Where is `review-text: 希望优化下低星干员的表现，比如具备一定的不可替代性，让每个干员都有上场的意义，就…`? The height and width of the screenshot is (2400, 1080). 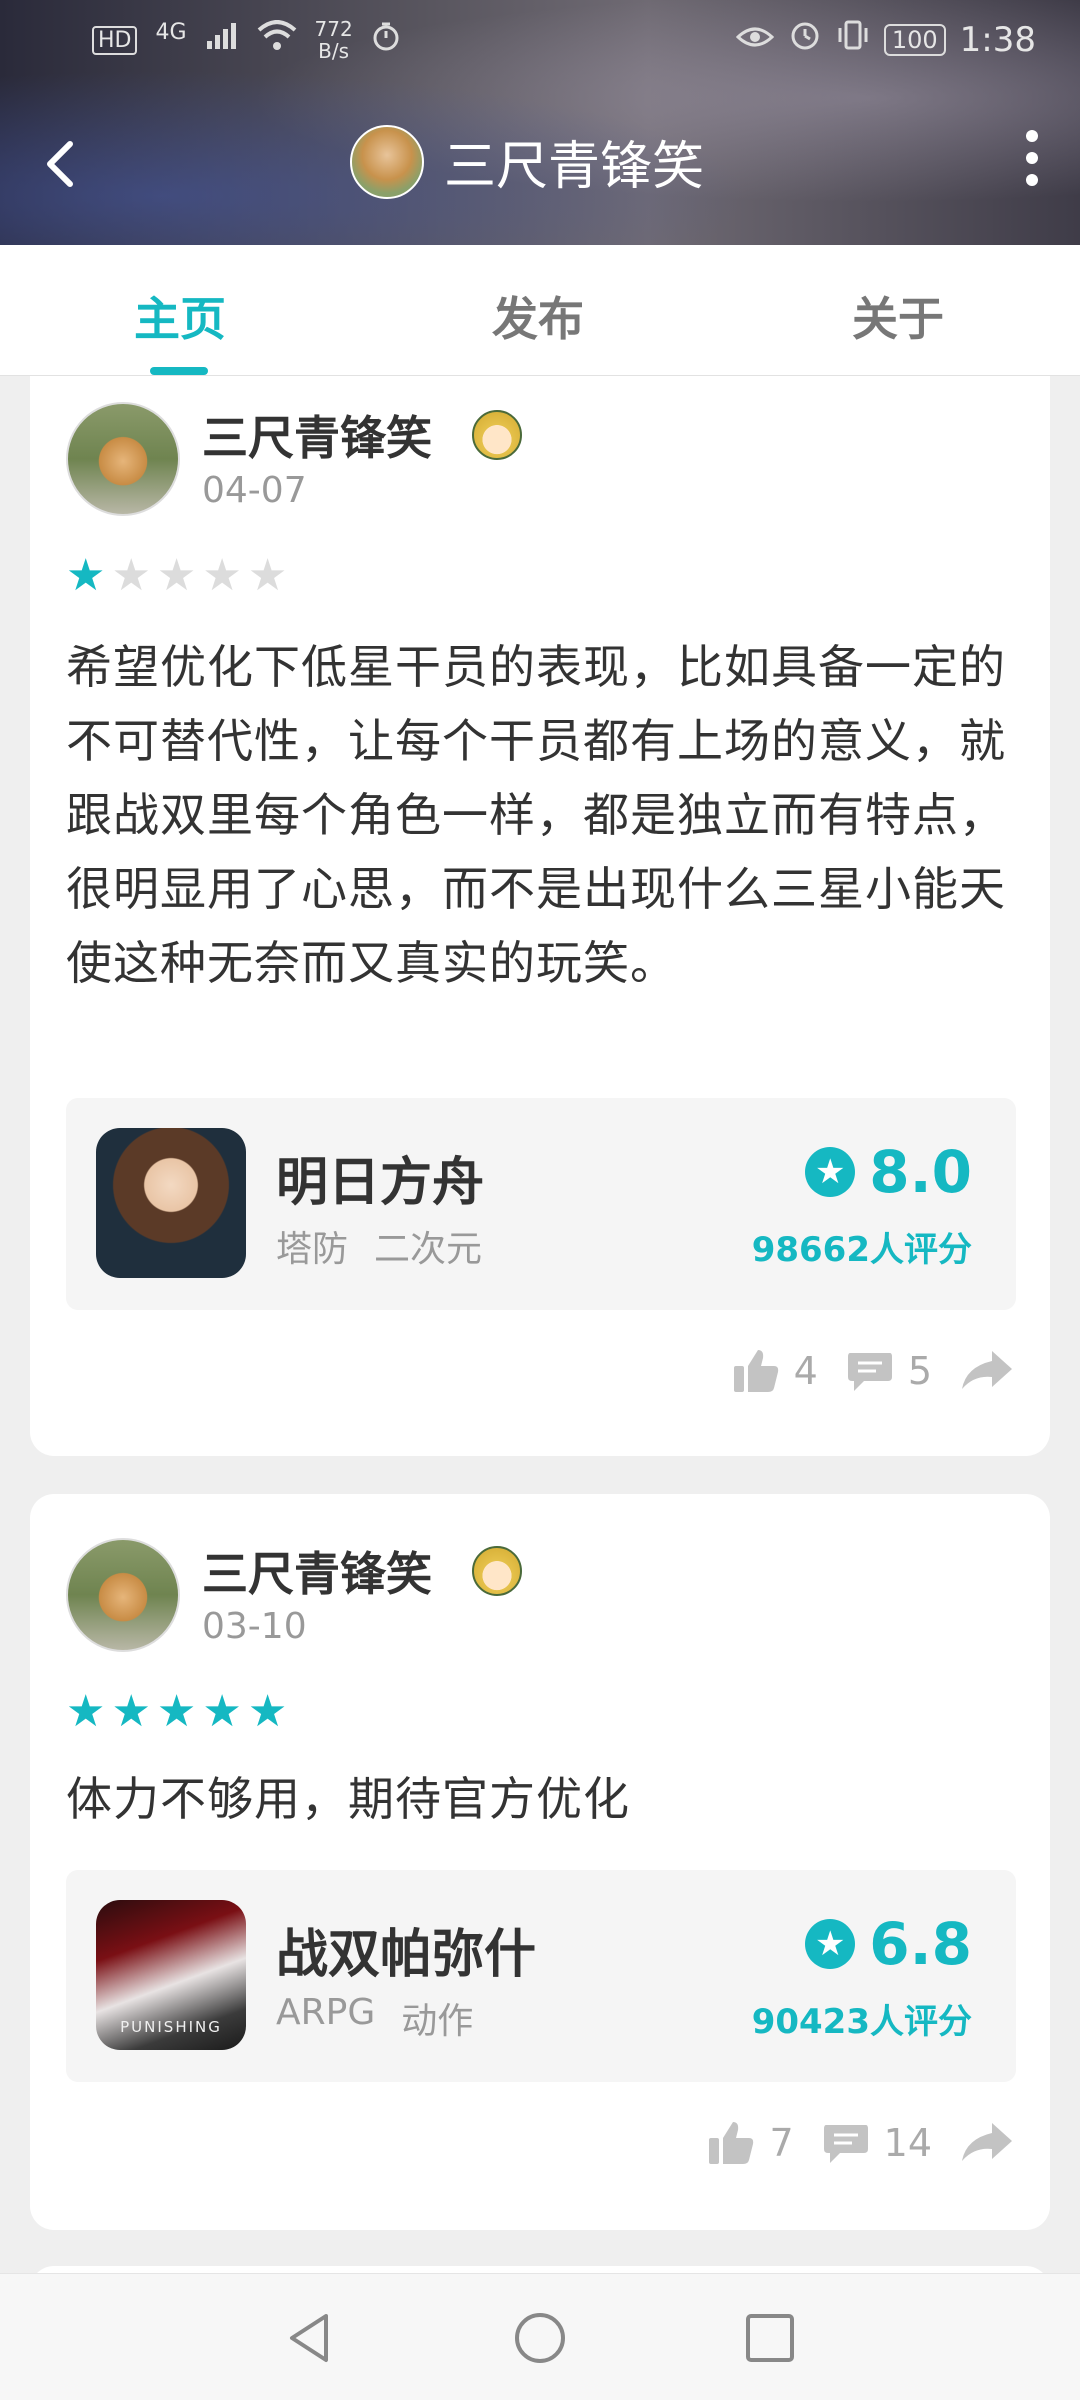 review-text: 希望优化下低星干员的表现，比如具备一定的不可替代性，让每个干员都有上场的意义，就… is located at coordinates (536, 815).